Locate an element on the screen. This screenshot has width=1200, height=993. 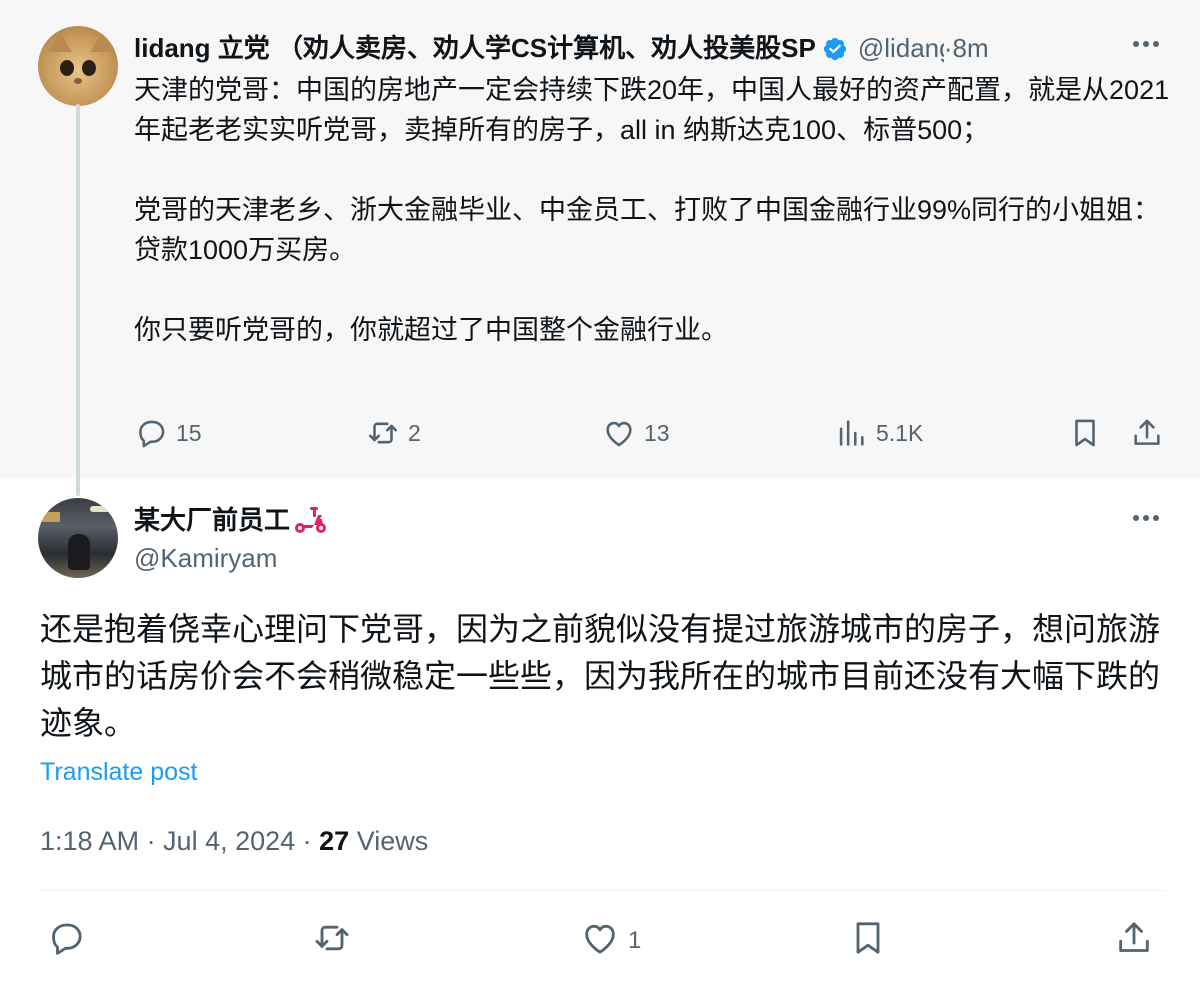
parent-action-bar: 15 2 13 5.1K is located at coordinates (654, 433).